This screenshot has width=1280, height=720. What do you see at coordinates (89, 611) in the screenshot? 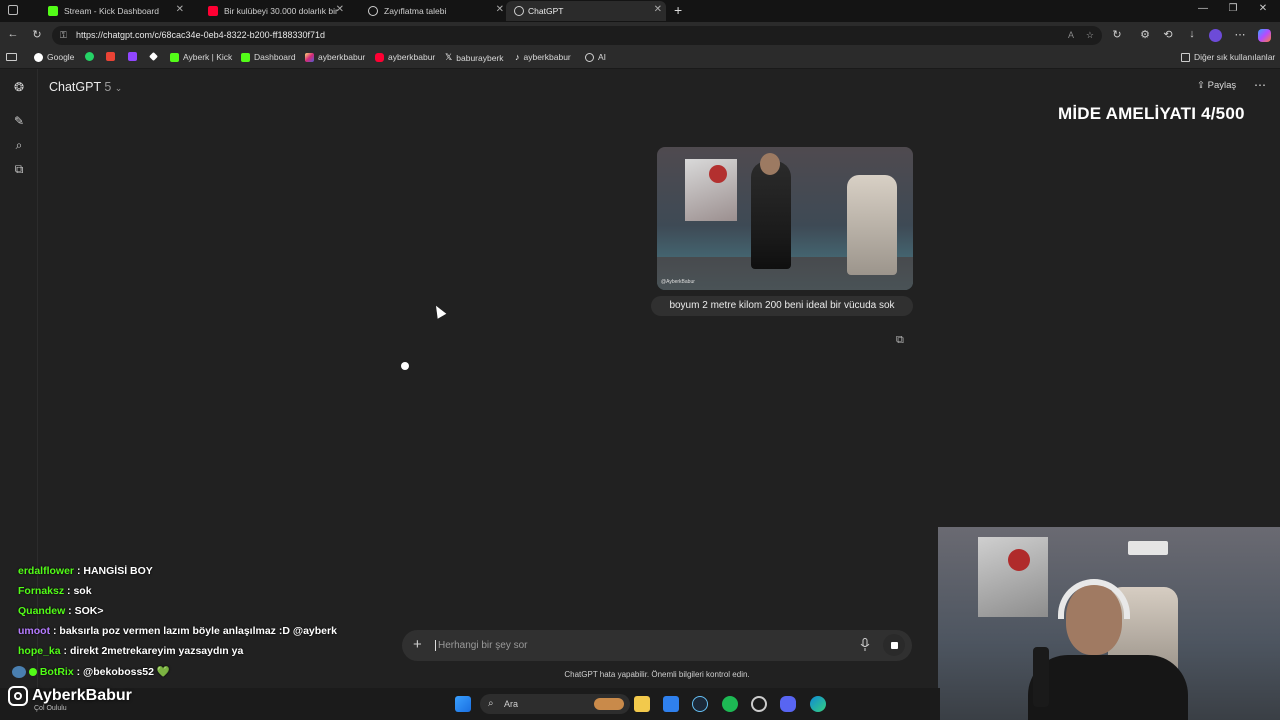
I see `chat-text: SOK>` at bounding box center [89, 611].